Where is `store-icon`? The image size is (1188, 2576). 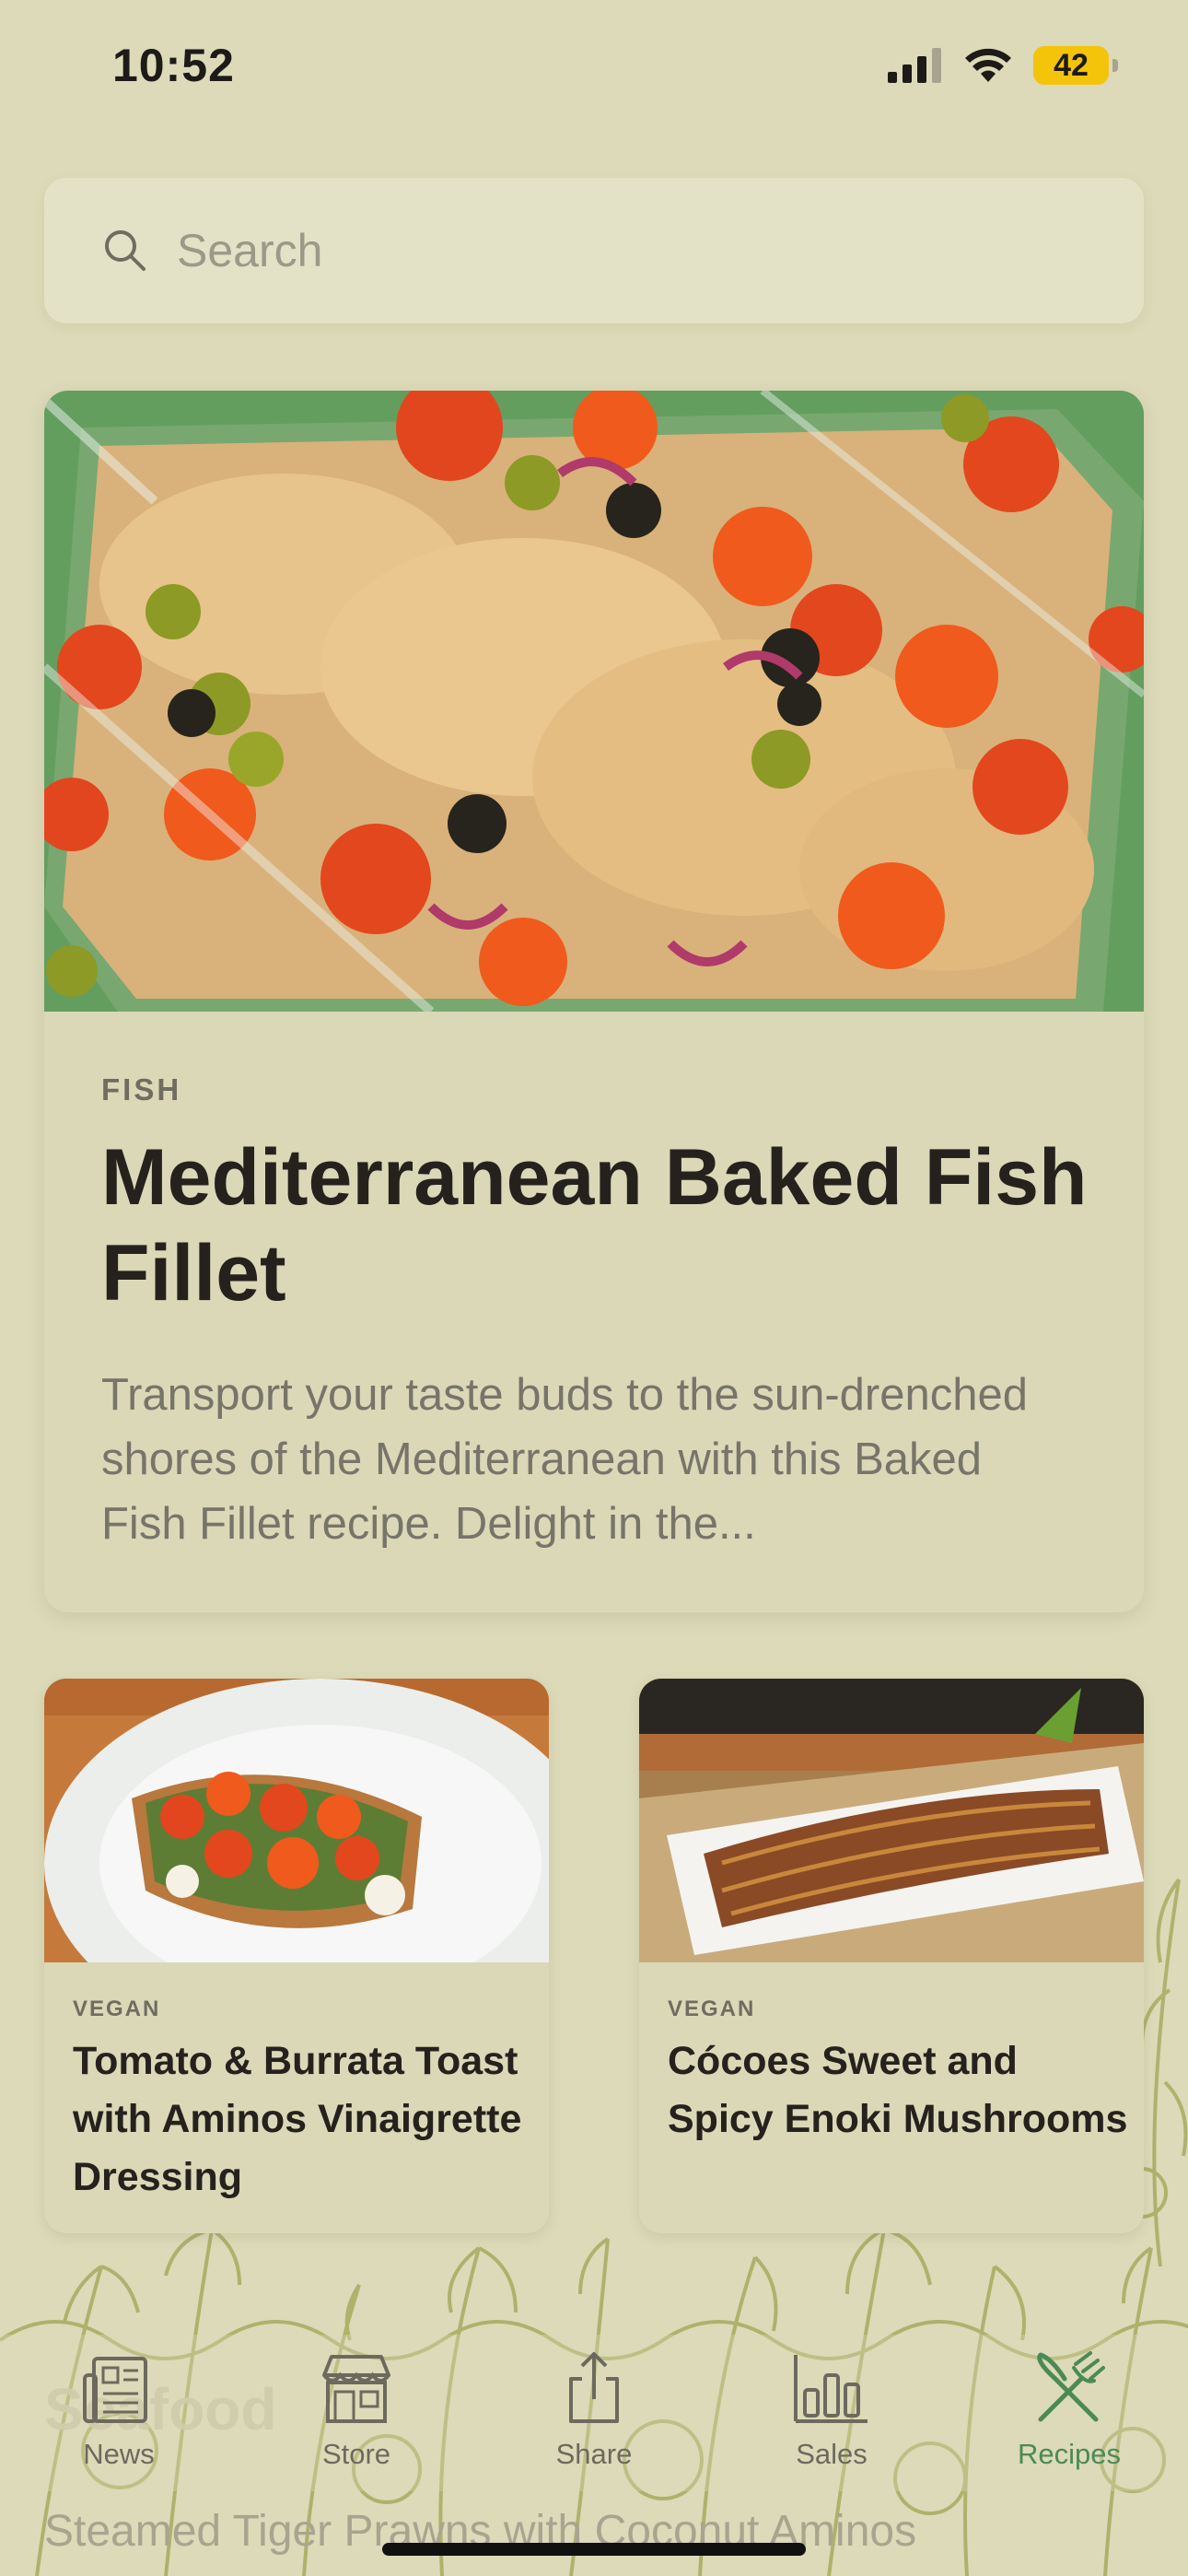
store-icon is located at coordinates (356, 2389).